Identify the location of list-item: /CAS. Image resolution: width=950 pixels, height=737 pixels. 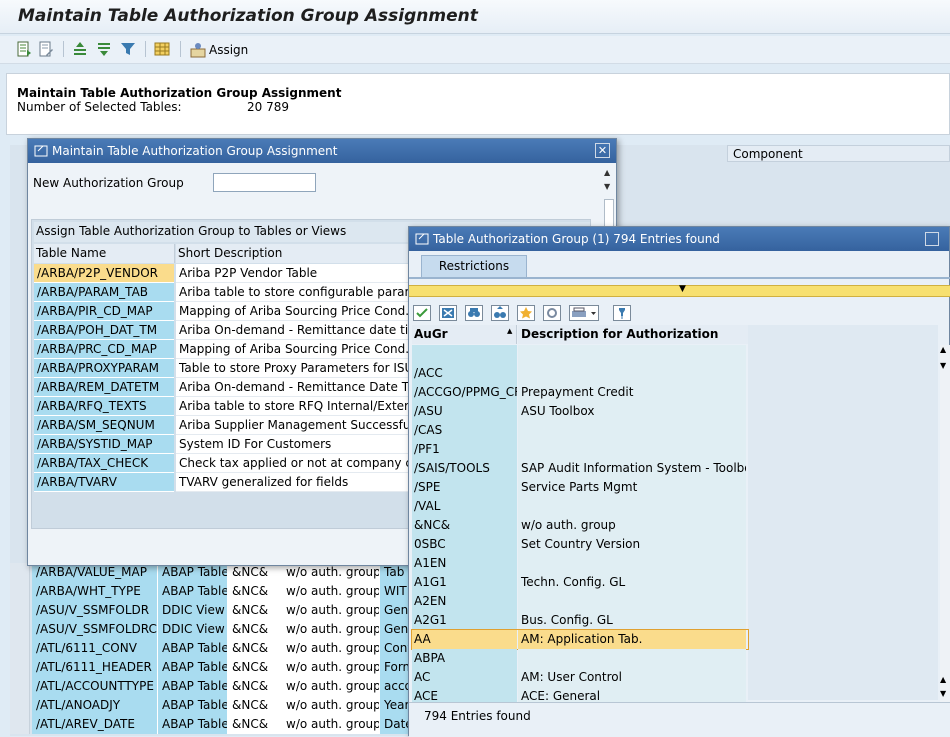
(580, 430).